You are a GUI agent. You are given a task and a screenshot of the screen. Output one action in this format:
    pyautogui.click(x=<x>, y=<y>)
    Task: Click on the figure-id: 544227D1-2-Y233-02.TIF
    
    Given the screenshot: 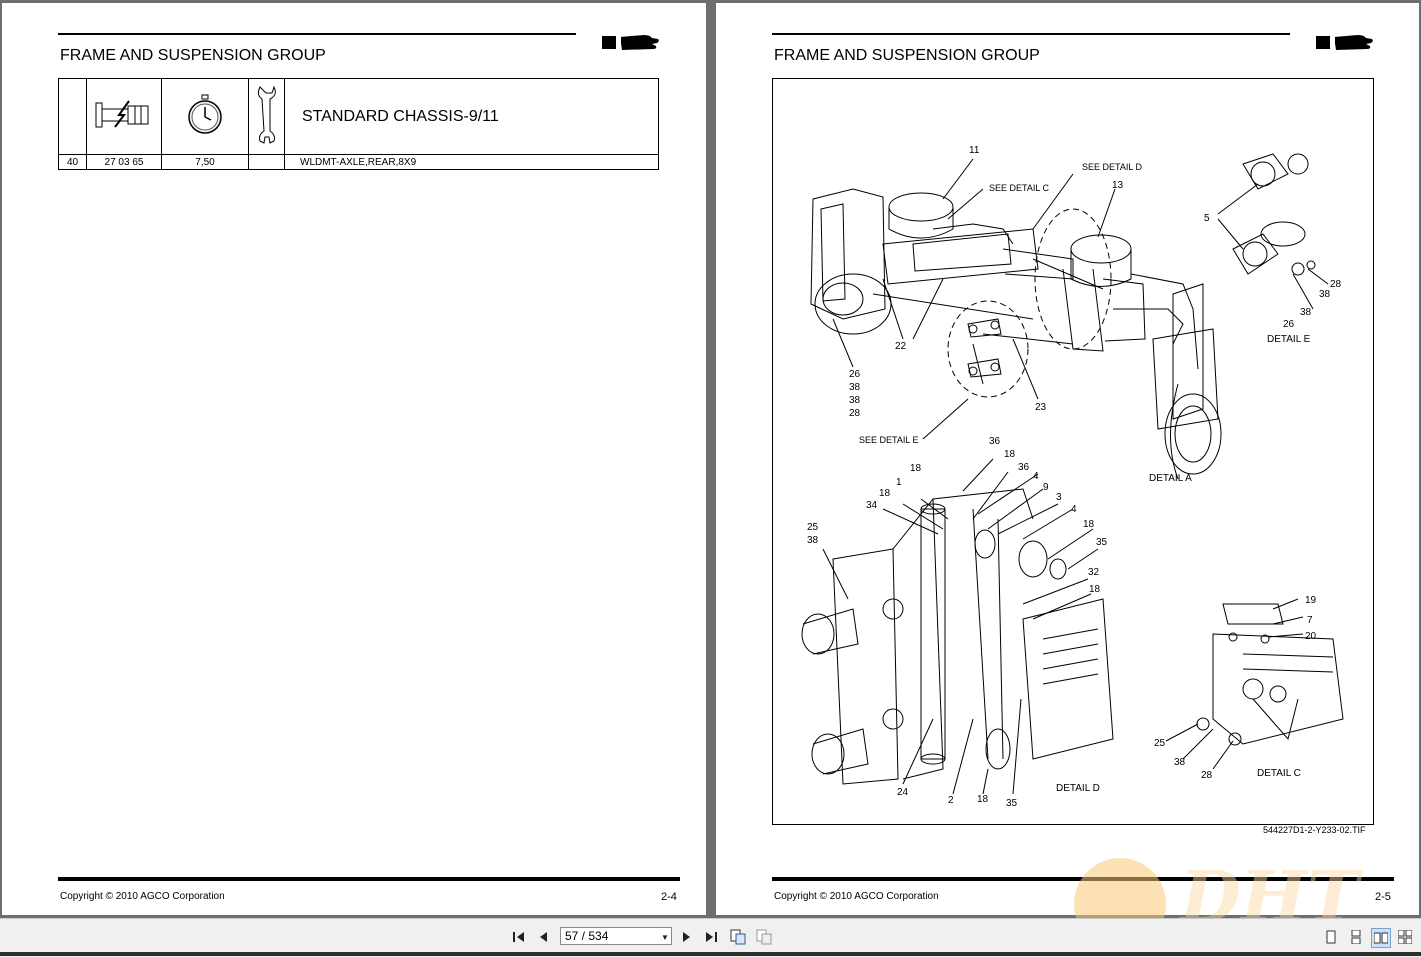 What is the action you would take?
    pyautogui.click(x=1314, y=830)
    